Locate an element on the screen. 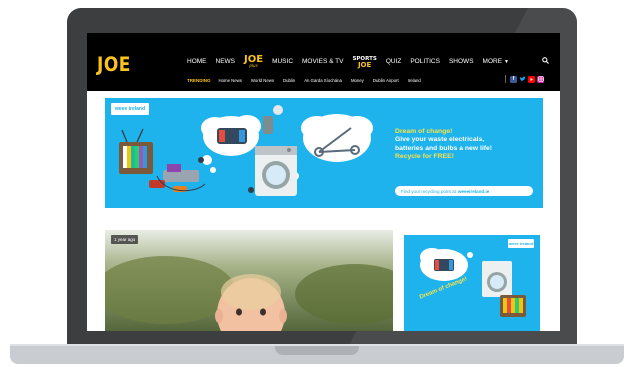  trending-item: Dublin is located at coordinates (289, 80).